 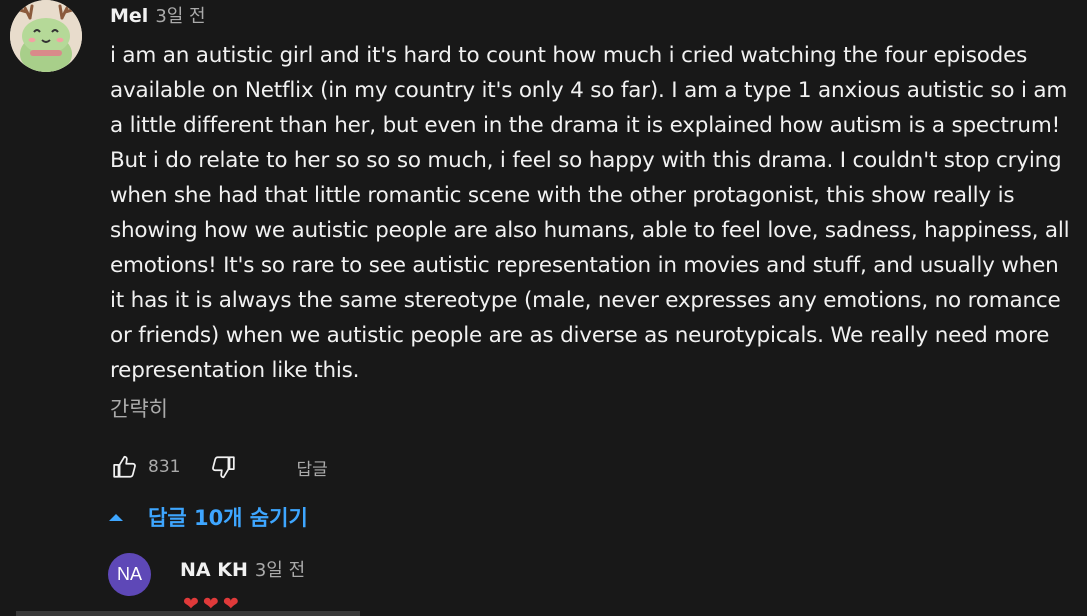 I want to click on read-less-button: 간략히, so click(x=139, y=408).